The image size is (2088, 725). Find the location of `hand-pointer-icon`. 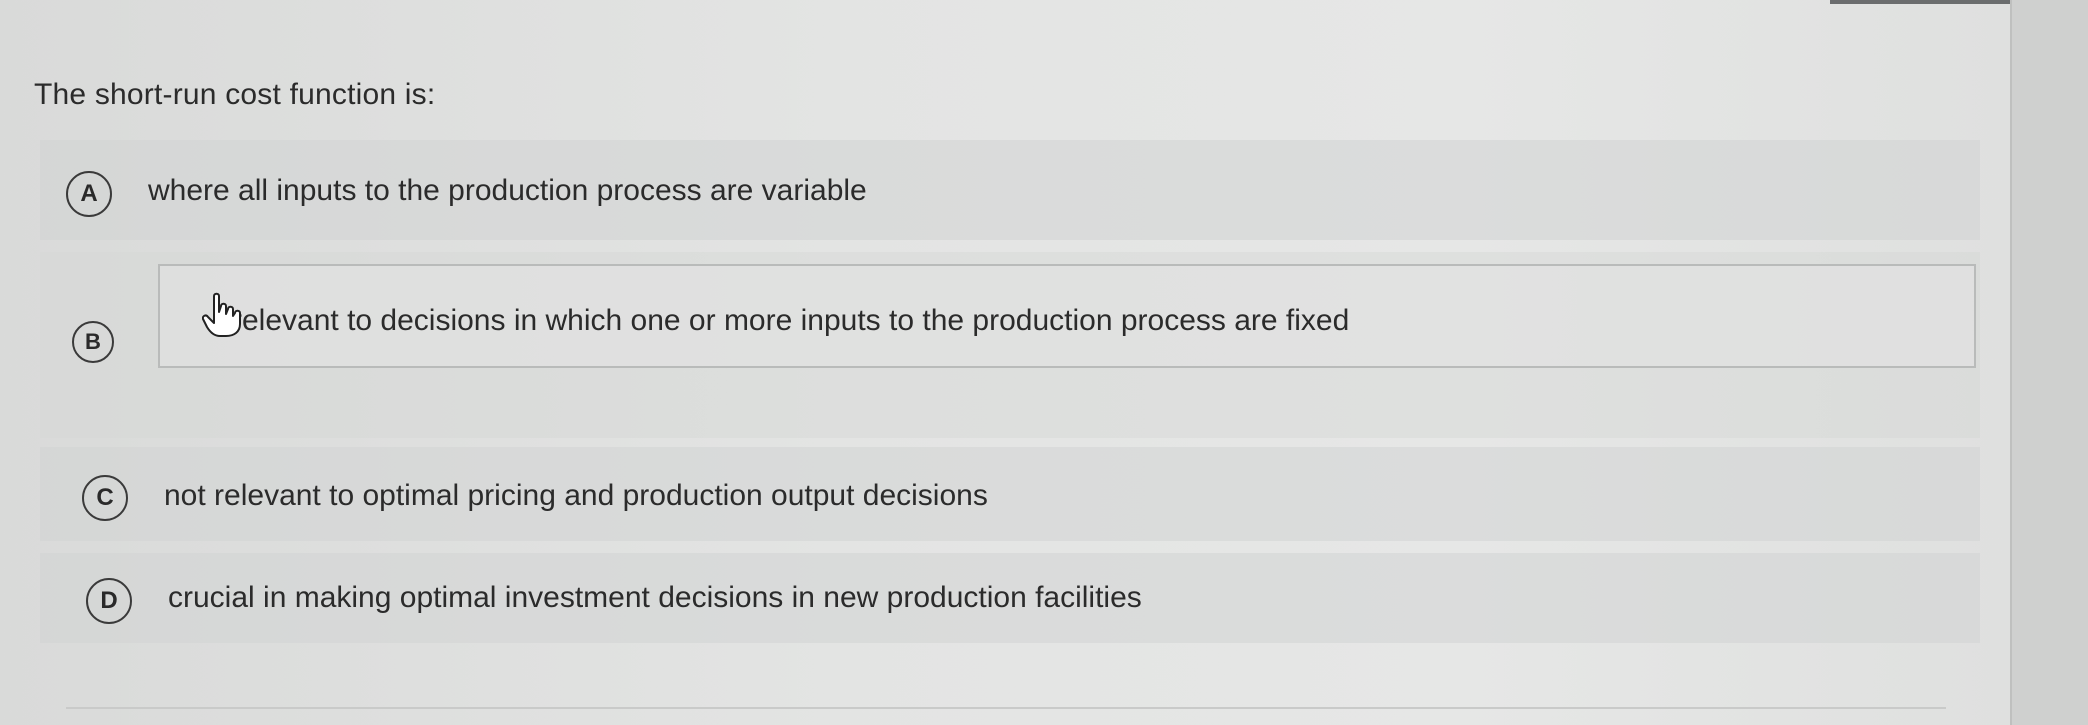

hand-pointer-icon is located at coordinates (221, 314).